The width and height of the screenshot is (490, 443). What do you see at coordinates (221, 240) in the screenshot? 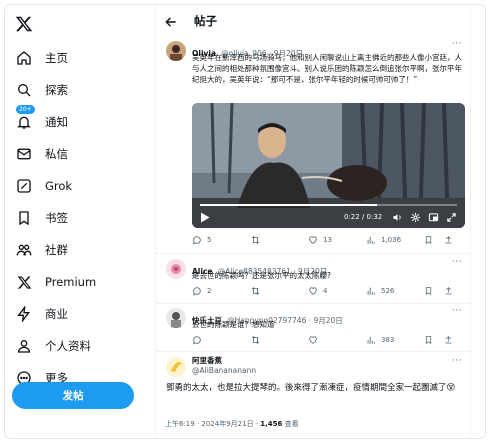
I see `reply-button: 5` at bounding box center [221, 240].